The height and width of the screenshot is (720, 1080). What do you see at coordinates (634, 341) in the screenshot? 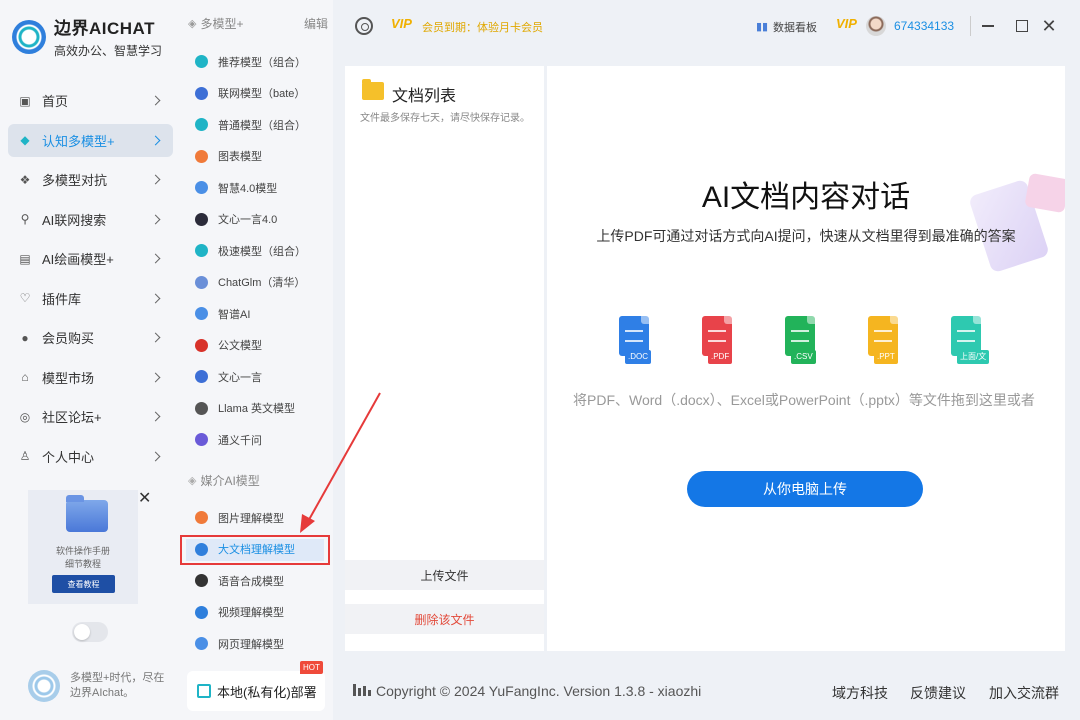
I see `file-type-icon: .DOC` at bounding box center [634, 341].